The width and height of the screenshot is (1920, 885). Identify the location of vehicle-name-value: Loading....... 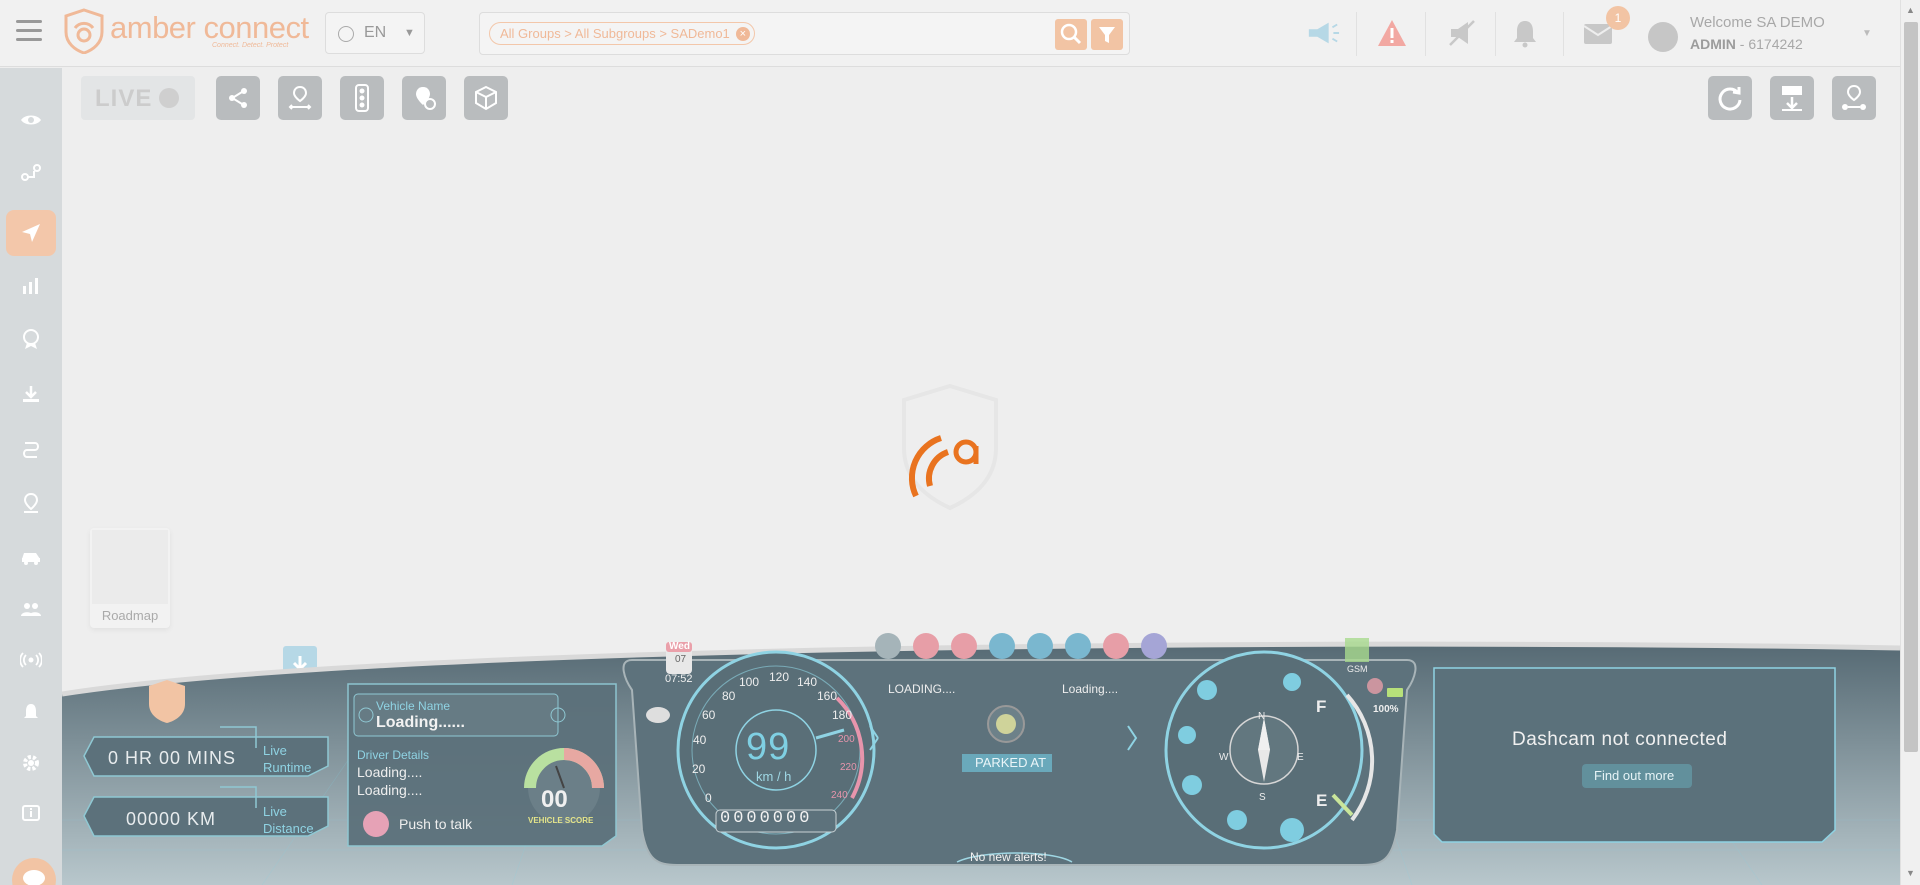
(420, 722).